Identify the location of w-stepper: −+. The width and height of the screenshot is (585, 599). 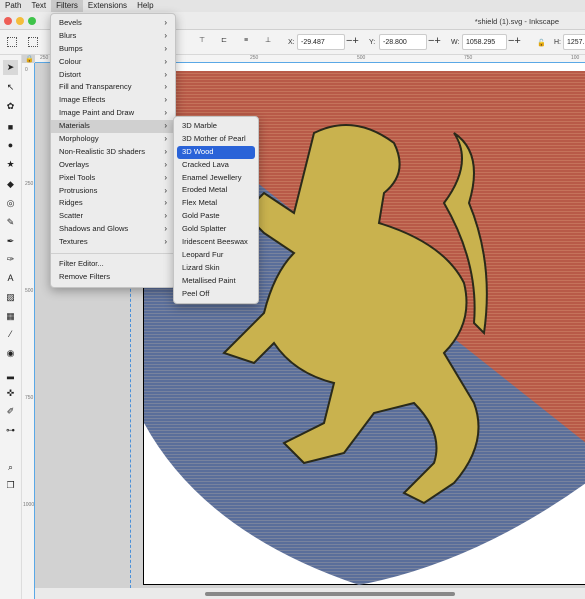
(514, 41).